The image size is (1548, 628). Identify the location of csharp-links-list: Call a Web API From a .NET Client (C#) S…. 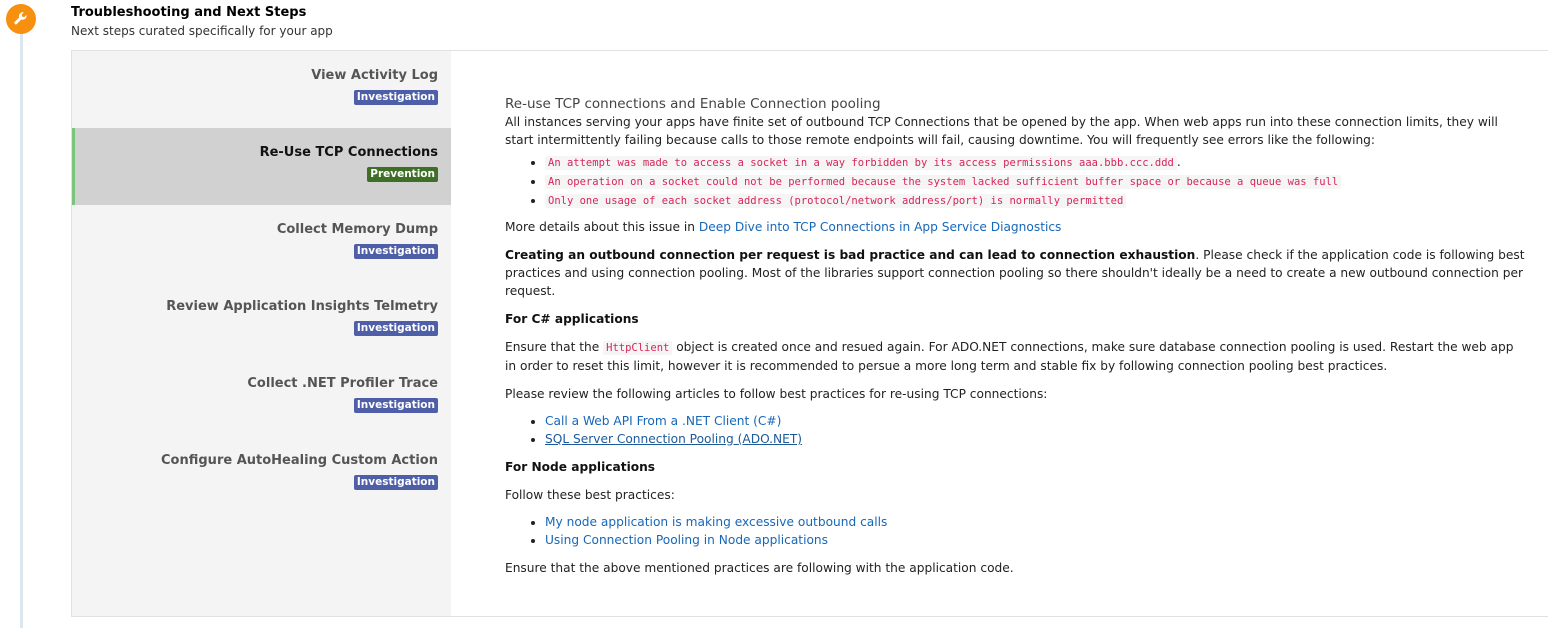
(1015, 430).